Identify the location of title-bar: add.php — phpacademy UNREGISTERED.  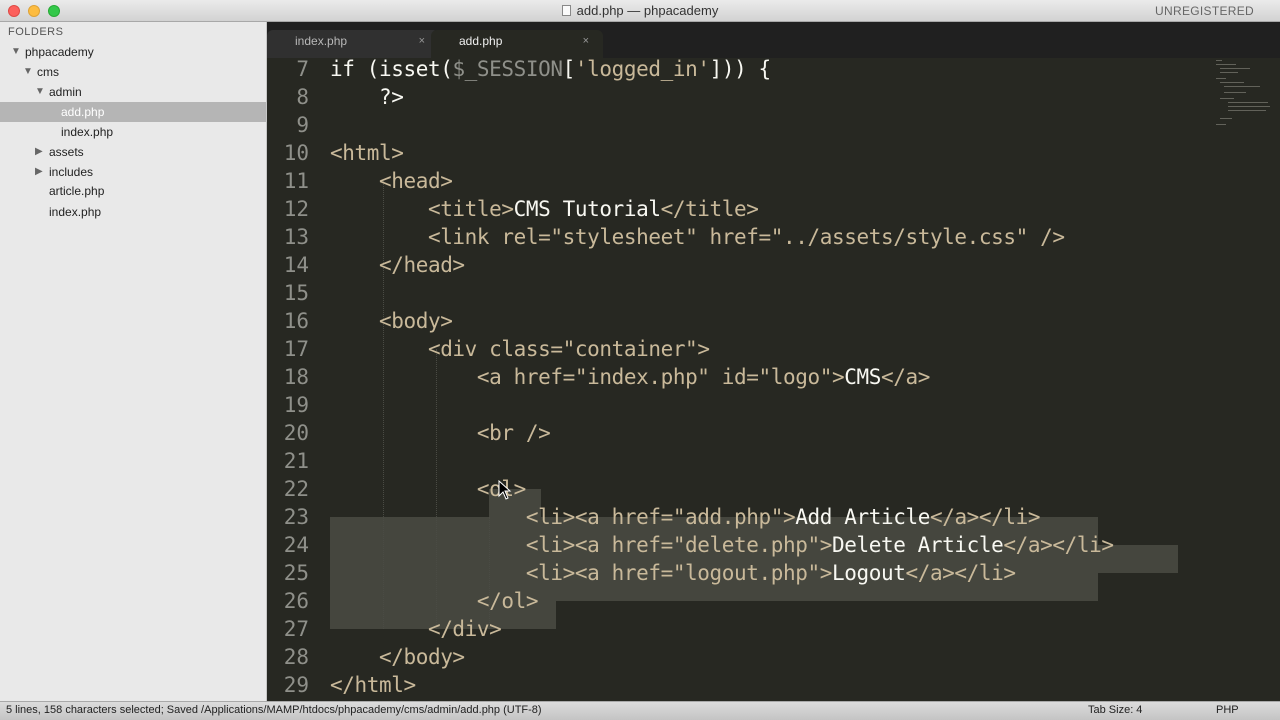
(640, 11).